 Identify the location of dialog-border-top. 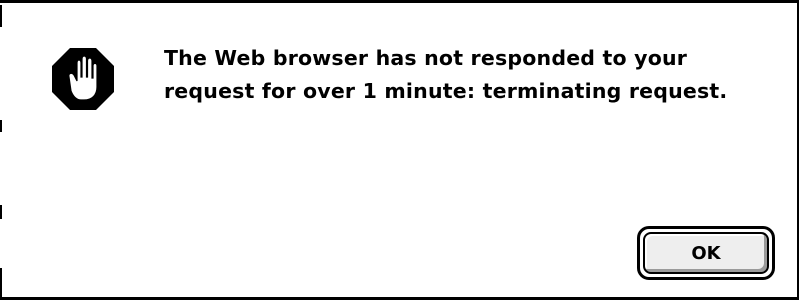
(399, 1).